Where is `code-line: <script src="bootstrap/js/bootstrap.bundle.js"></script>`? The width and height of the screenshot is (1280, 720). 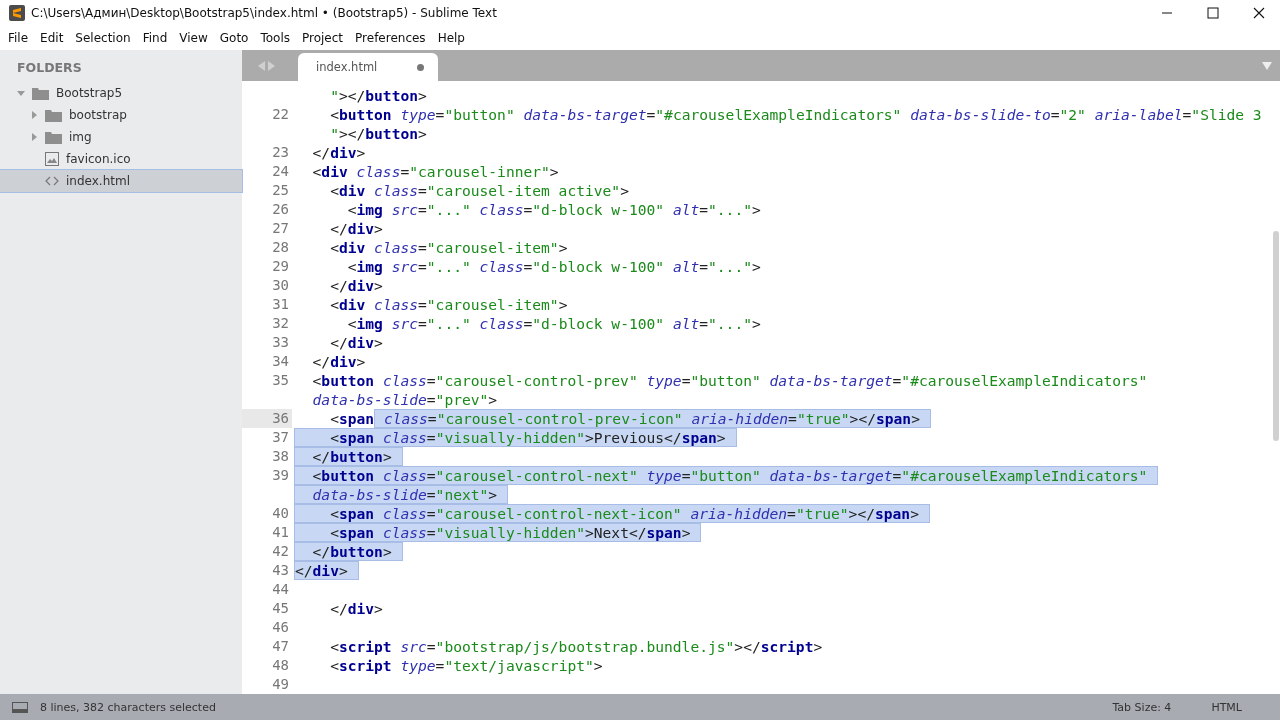
code-line: <script src="bootstrap/js/bootstrap.bundle.js"></script> is located at coordinates (576, 646).